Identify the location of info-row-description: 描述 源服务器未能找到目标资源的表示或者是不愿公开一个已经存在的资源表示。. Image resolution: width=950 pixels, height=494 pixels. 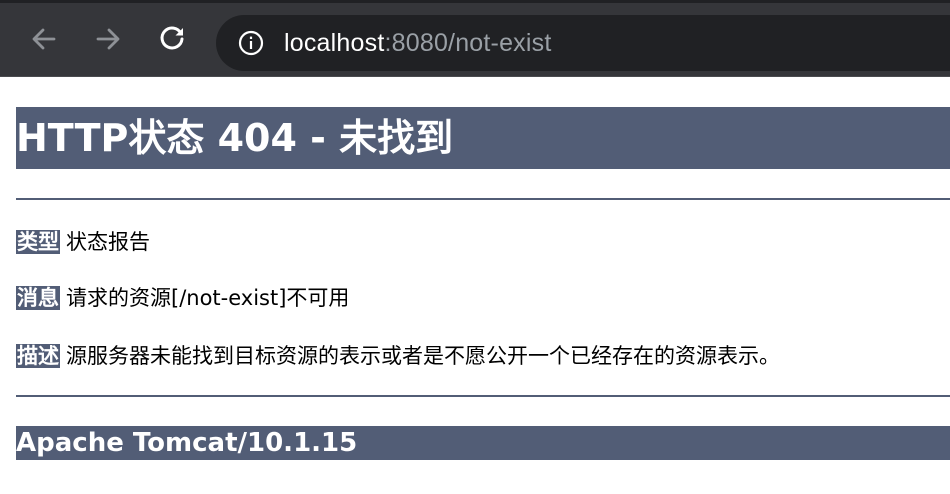
(398, 356).